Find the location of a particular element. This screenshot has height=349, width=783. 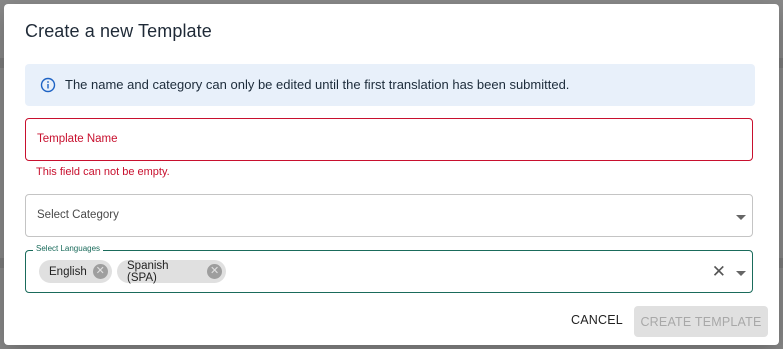

category-label: Select Category is located at coordinates (78, 215).